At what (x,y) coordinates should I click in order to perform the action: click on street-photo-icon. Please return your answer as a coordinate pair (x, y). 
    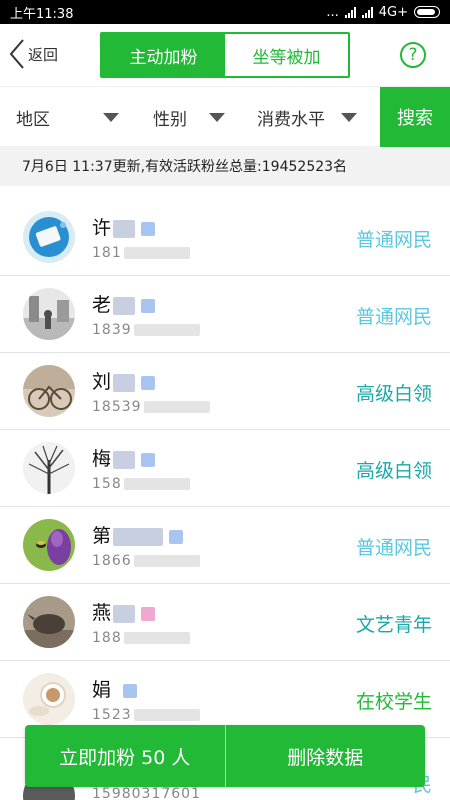
    Looking at the image, I should click on (49, 314).